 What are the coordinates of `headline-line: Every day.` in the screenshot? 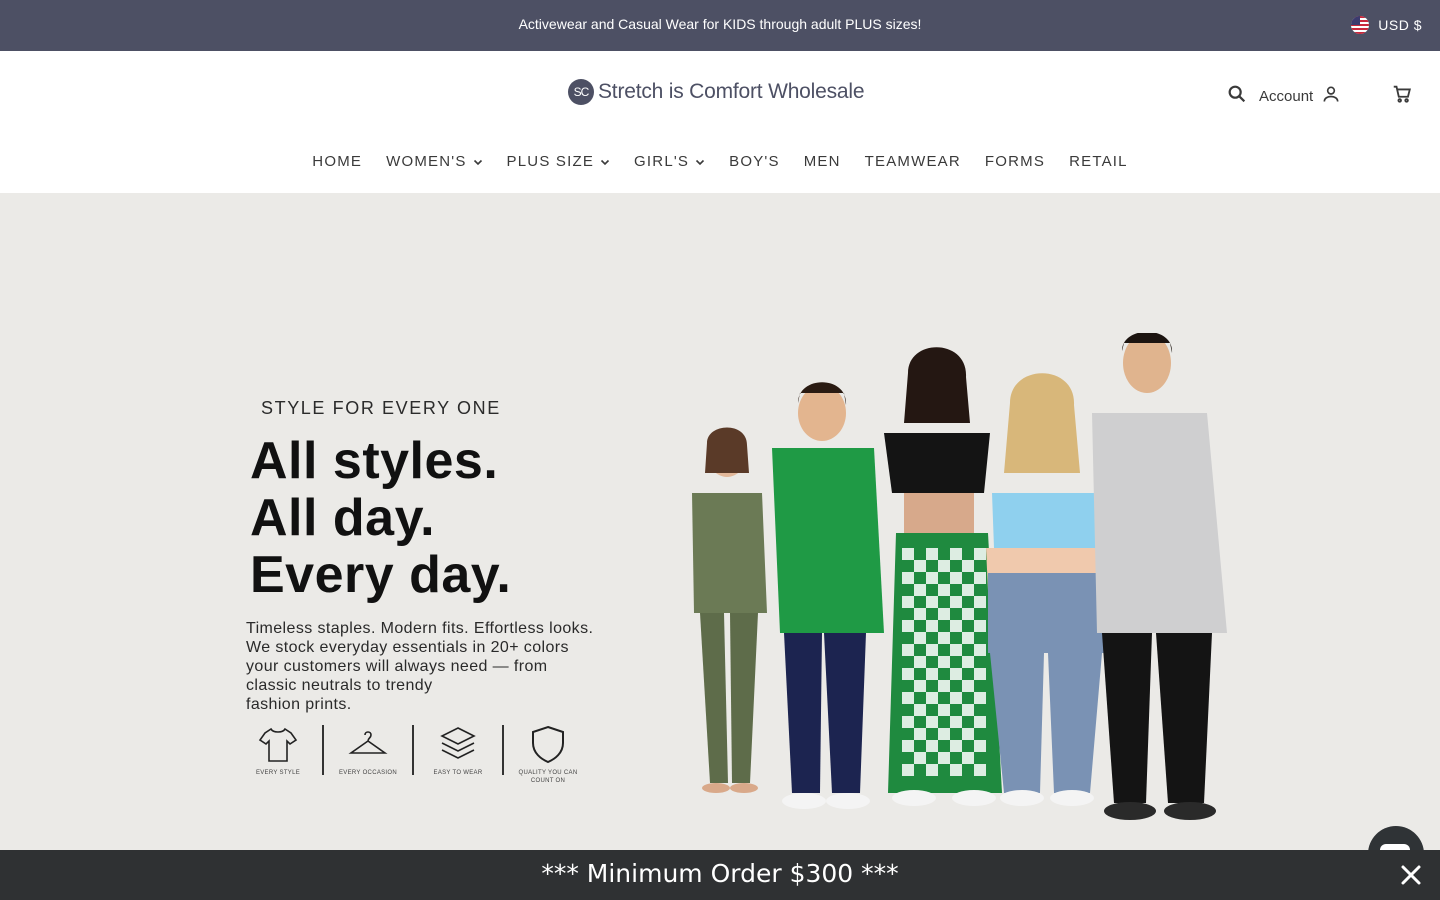 It's located at (381, 575).